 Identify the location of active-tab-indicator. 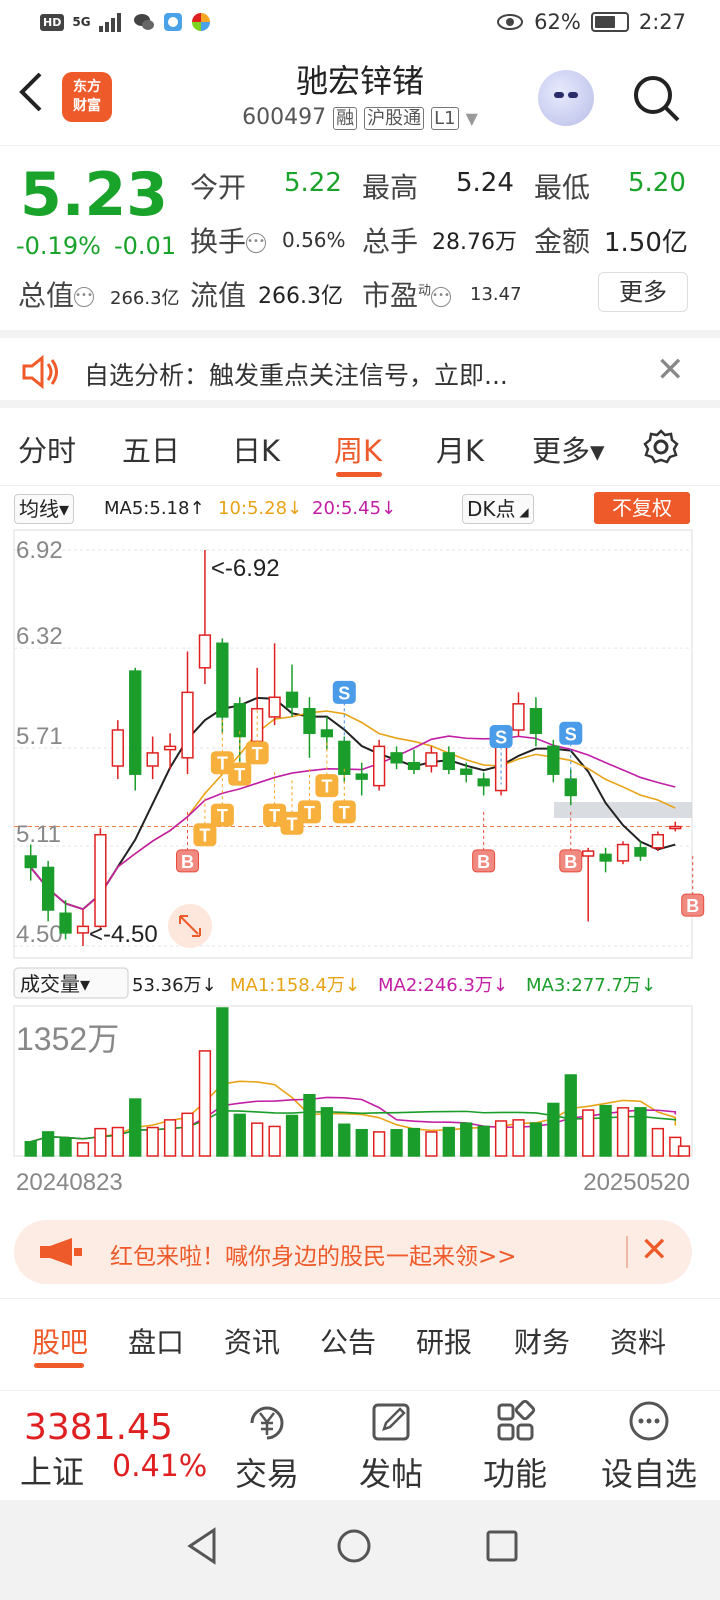
(59, 1365).